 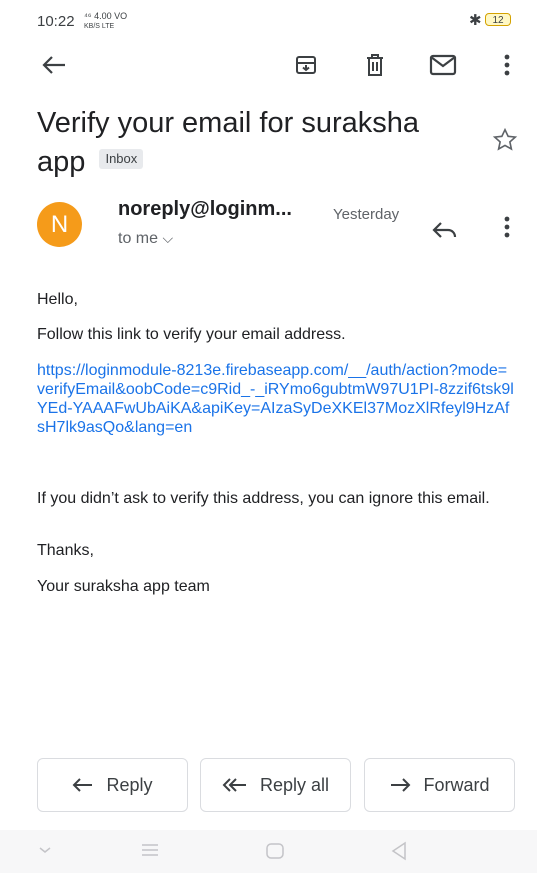 What do you see at coordinates (443, 65) in the screenshot?
I see `envelope-icon` at bounding box center [443, 65].